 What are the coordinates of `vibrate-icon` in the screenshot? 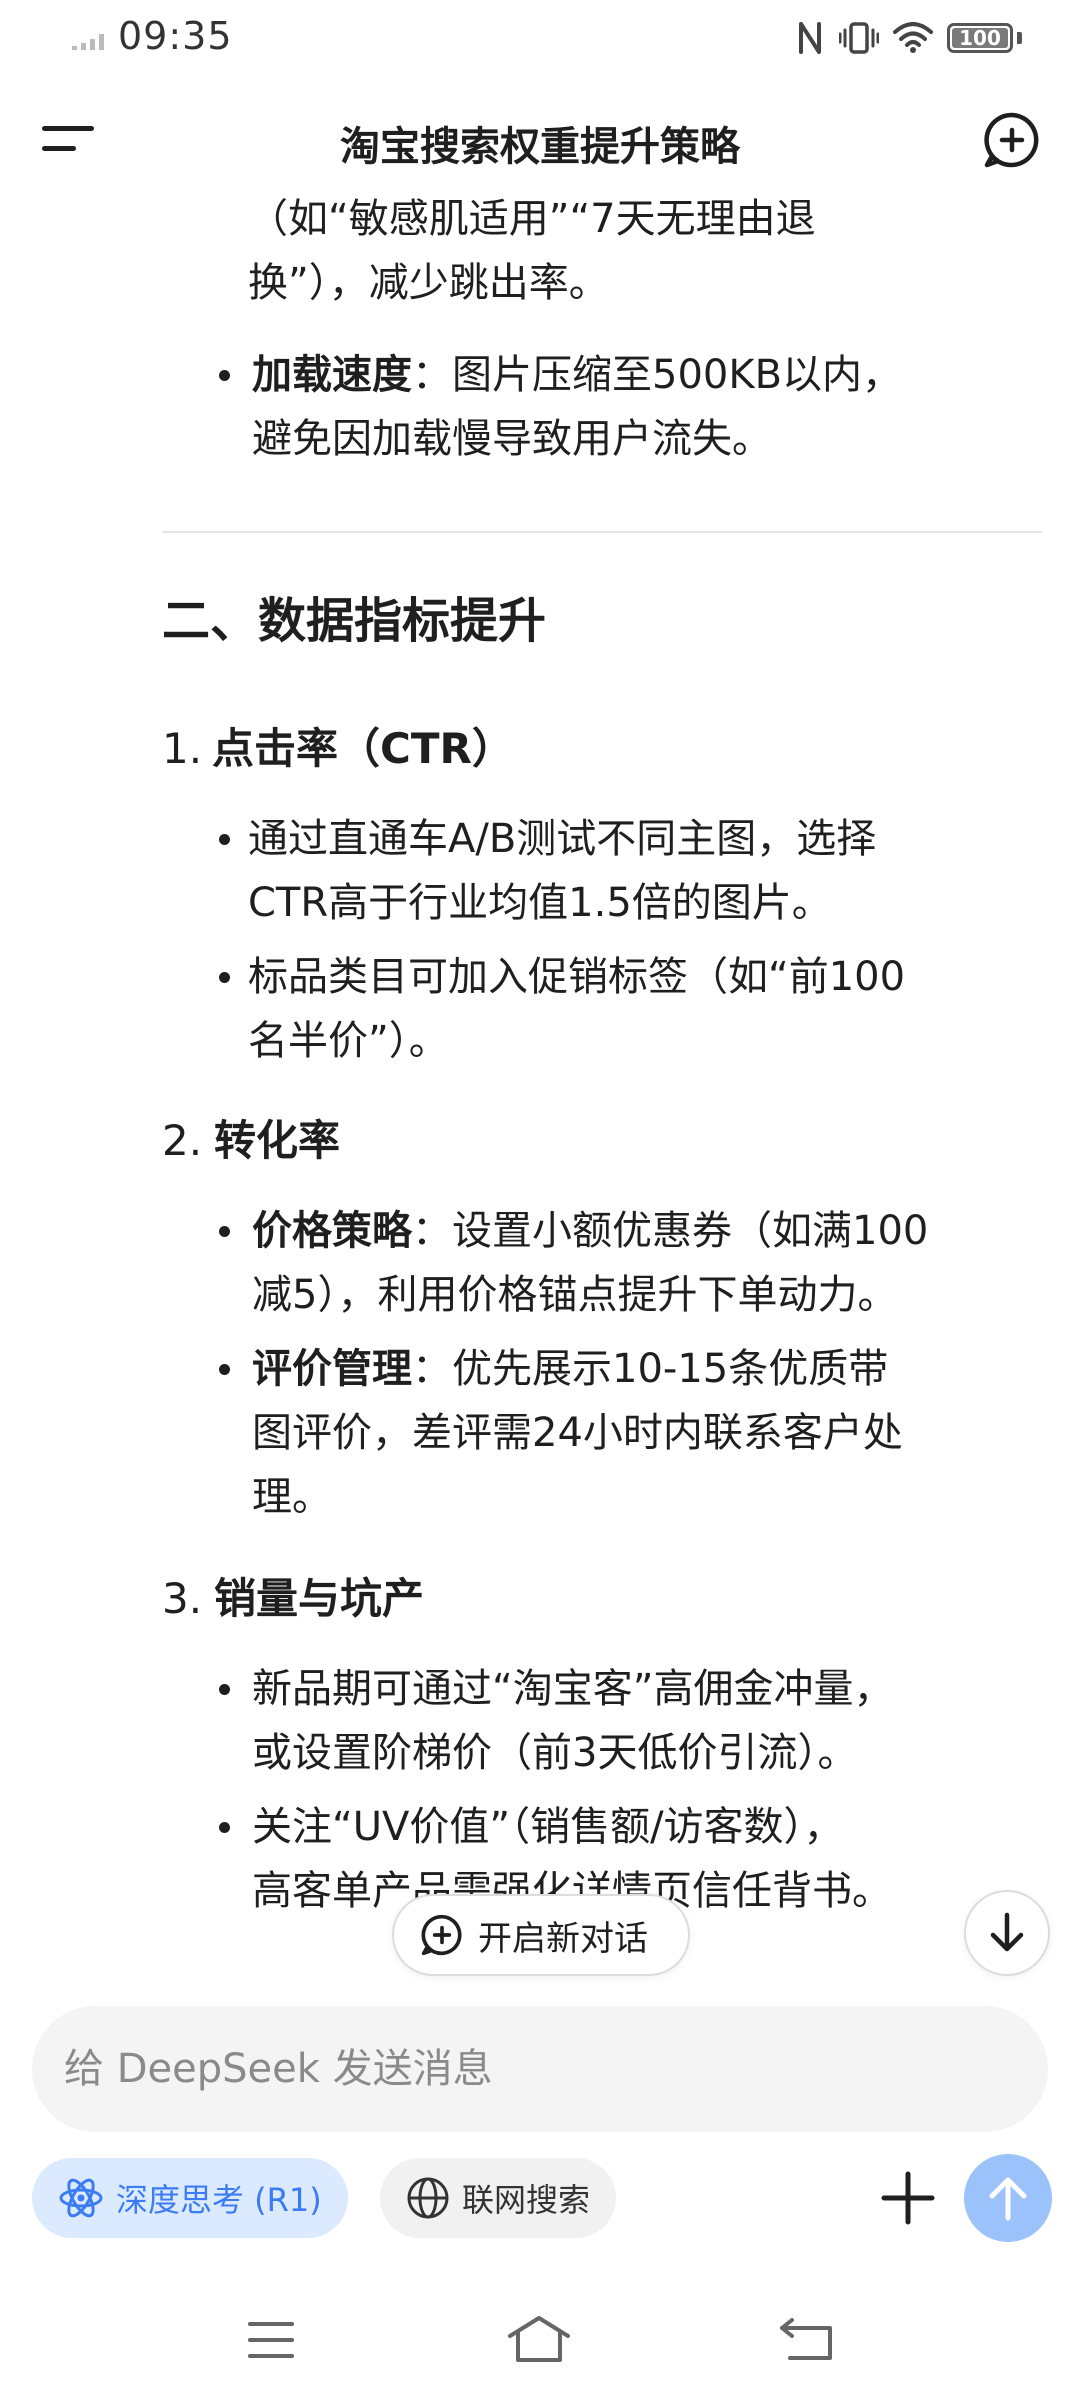 It's located at (859, 38).